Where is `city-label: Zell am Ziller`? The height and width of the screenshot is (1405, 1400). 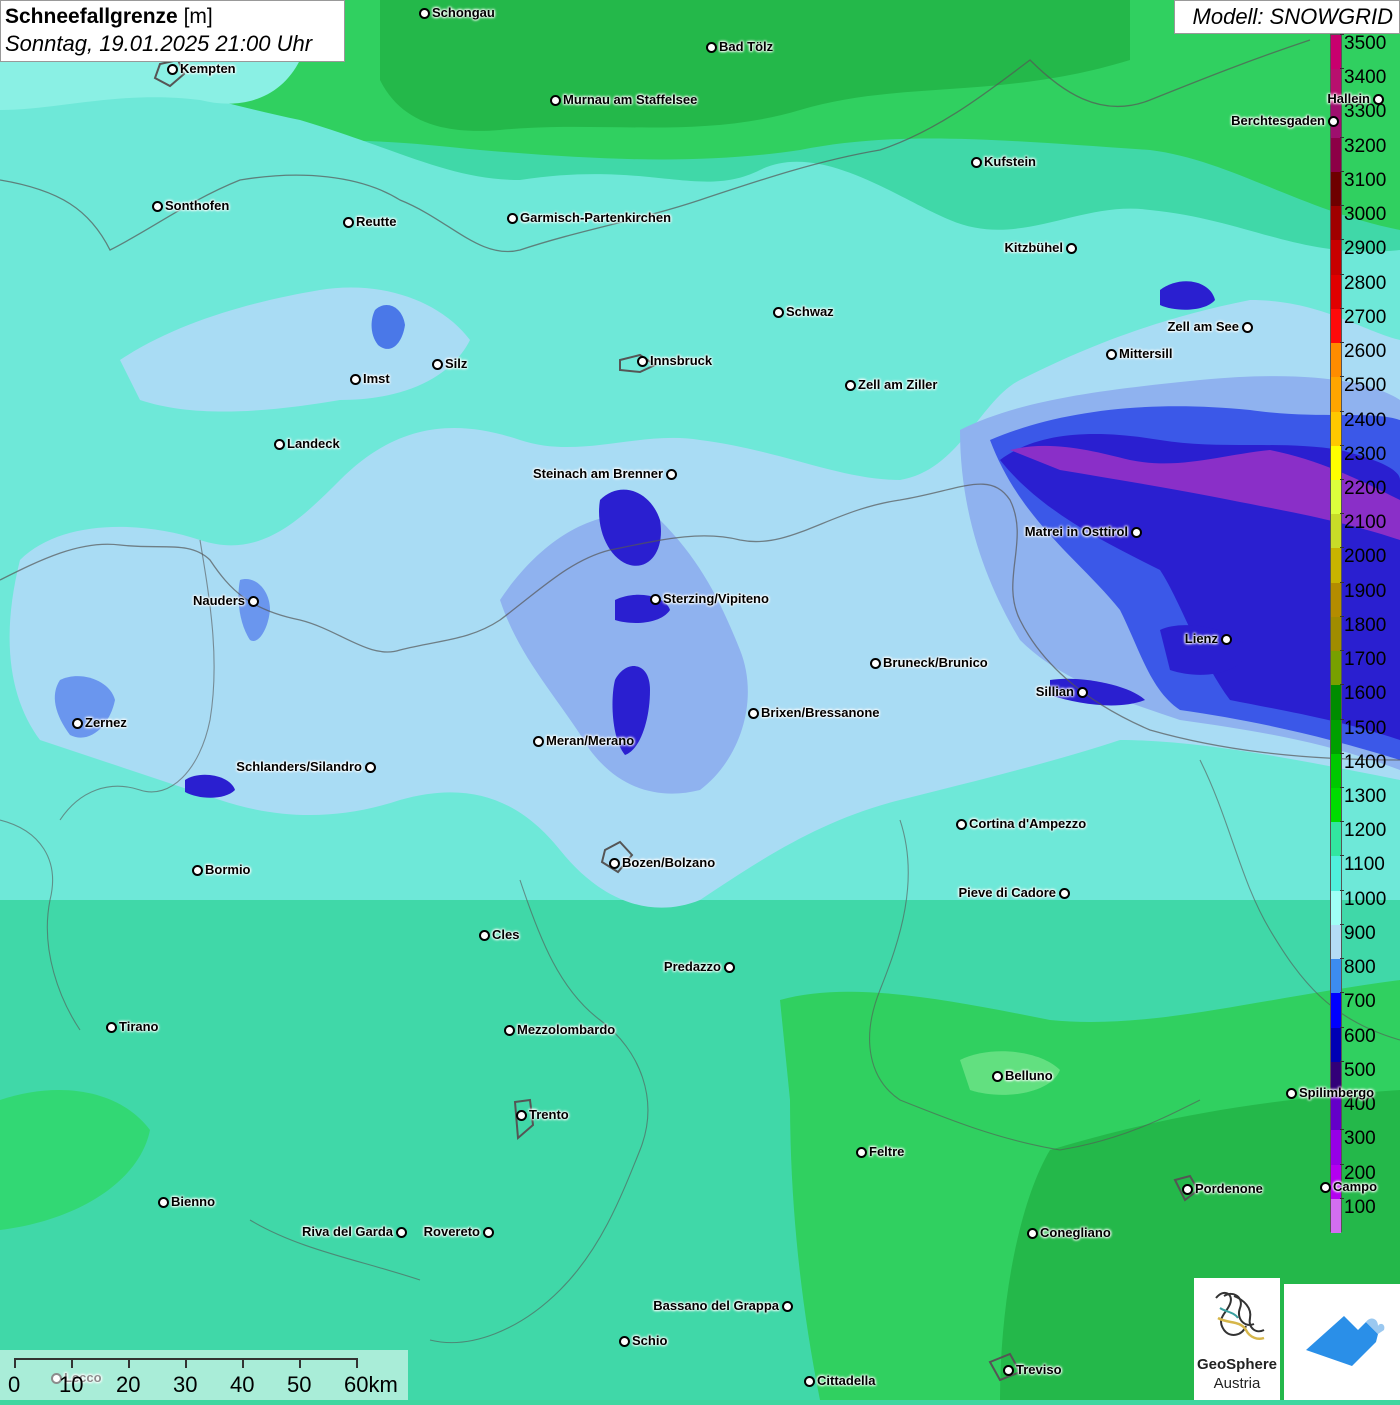
city-label: Zell am Ziller is located at coordinates (898, 384).